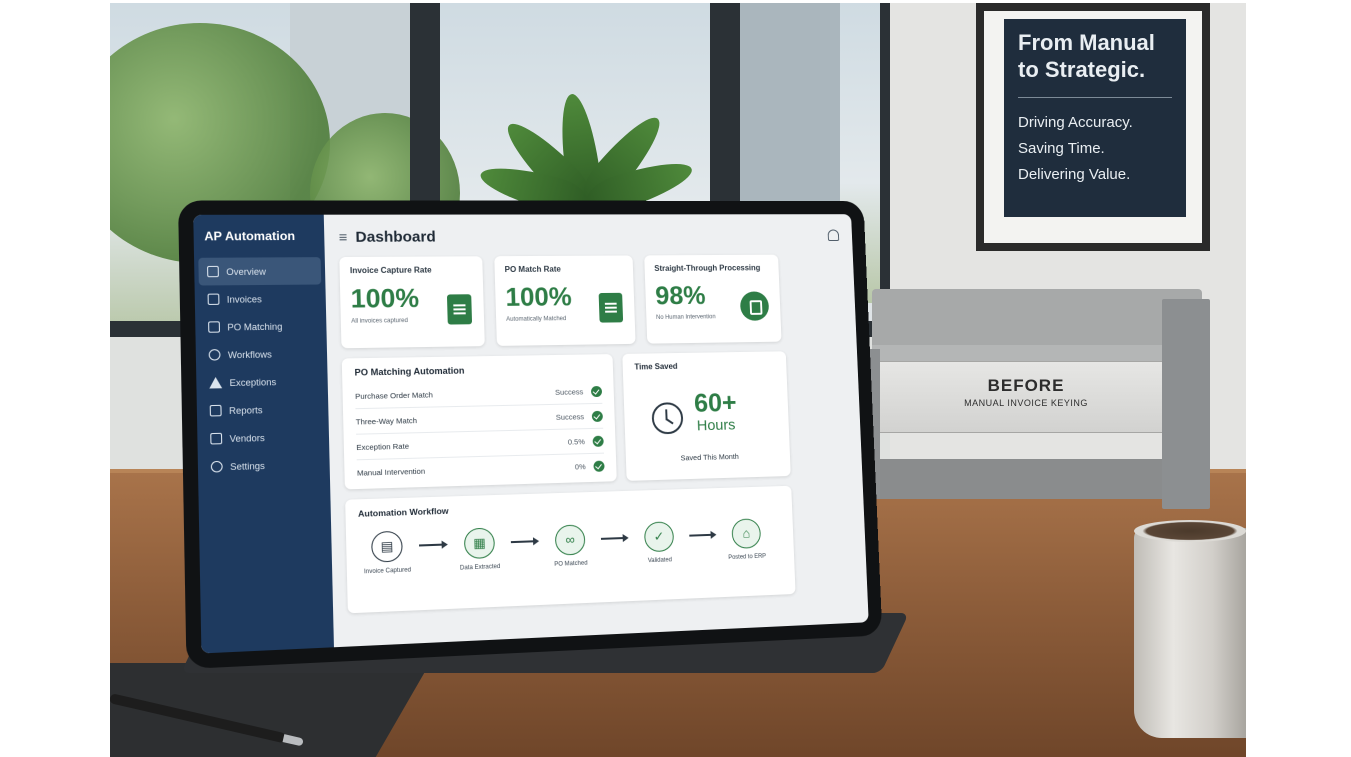 The image size is (1351, 757). Describe the element at coordinates (479, 568) in the screenshot. I see `step-label: Data Extracted` at that location.